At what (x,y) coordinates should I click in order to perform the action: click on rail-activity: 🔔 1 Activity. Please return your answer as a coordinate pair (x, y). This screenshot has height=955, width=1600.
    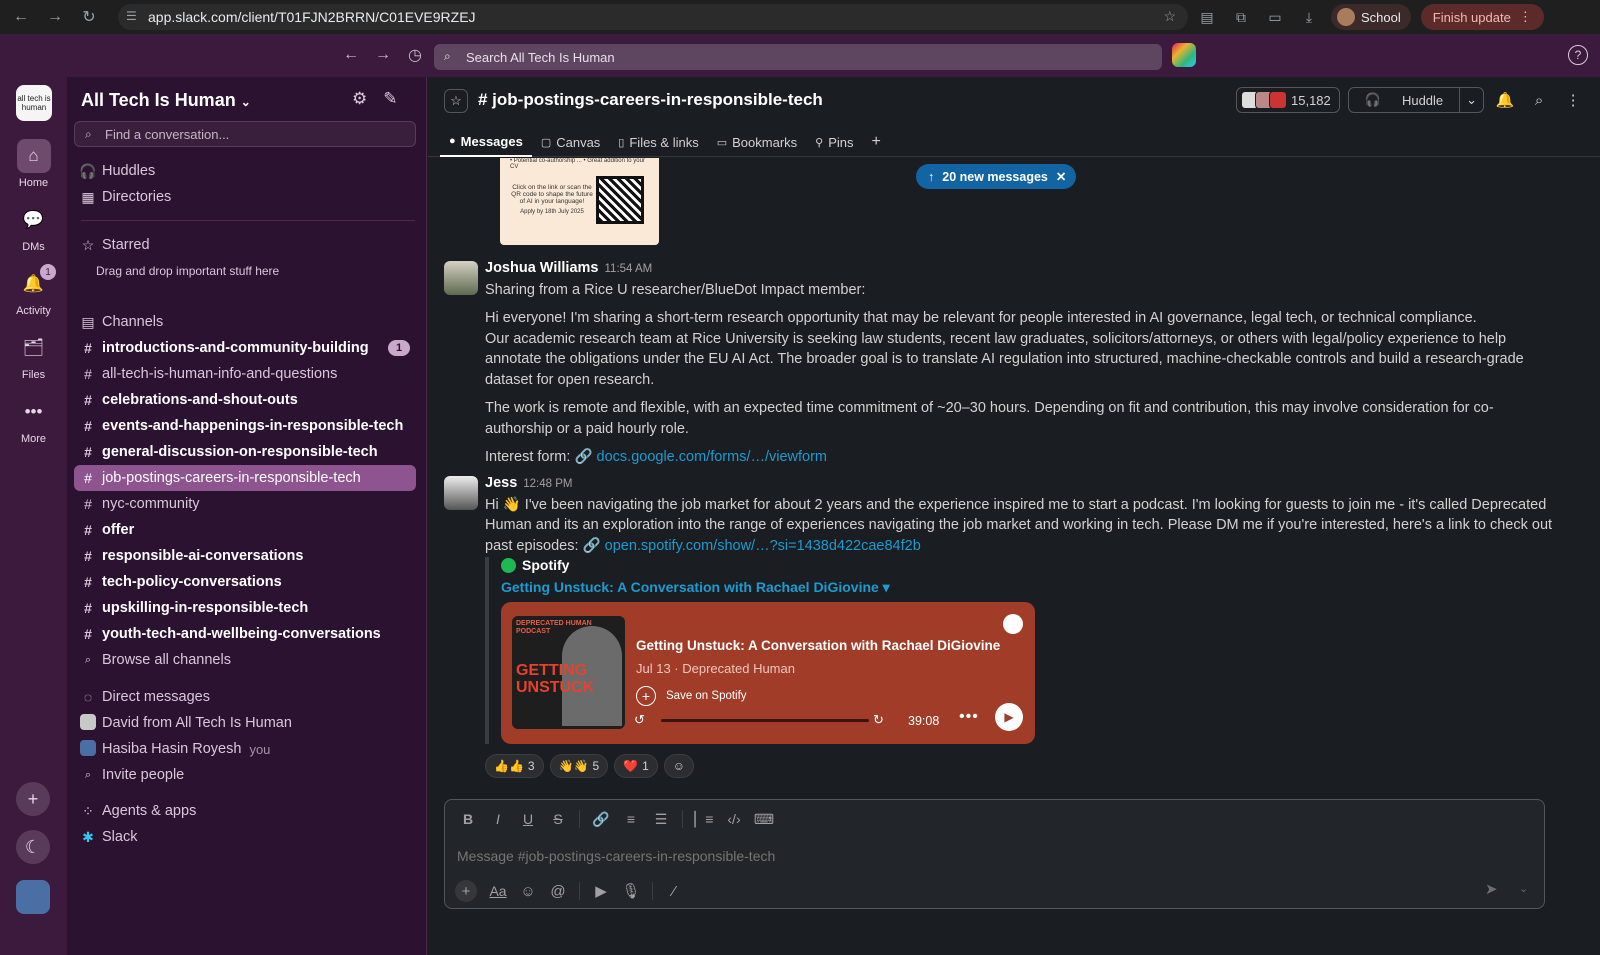
    Looking at the image, I should click on (33, 290).